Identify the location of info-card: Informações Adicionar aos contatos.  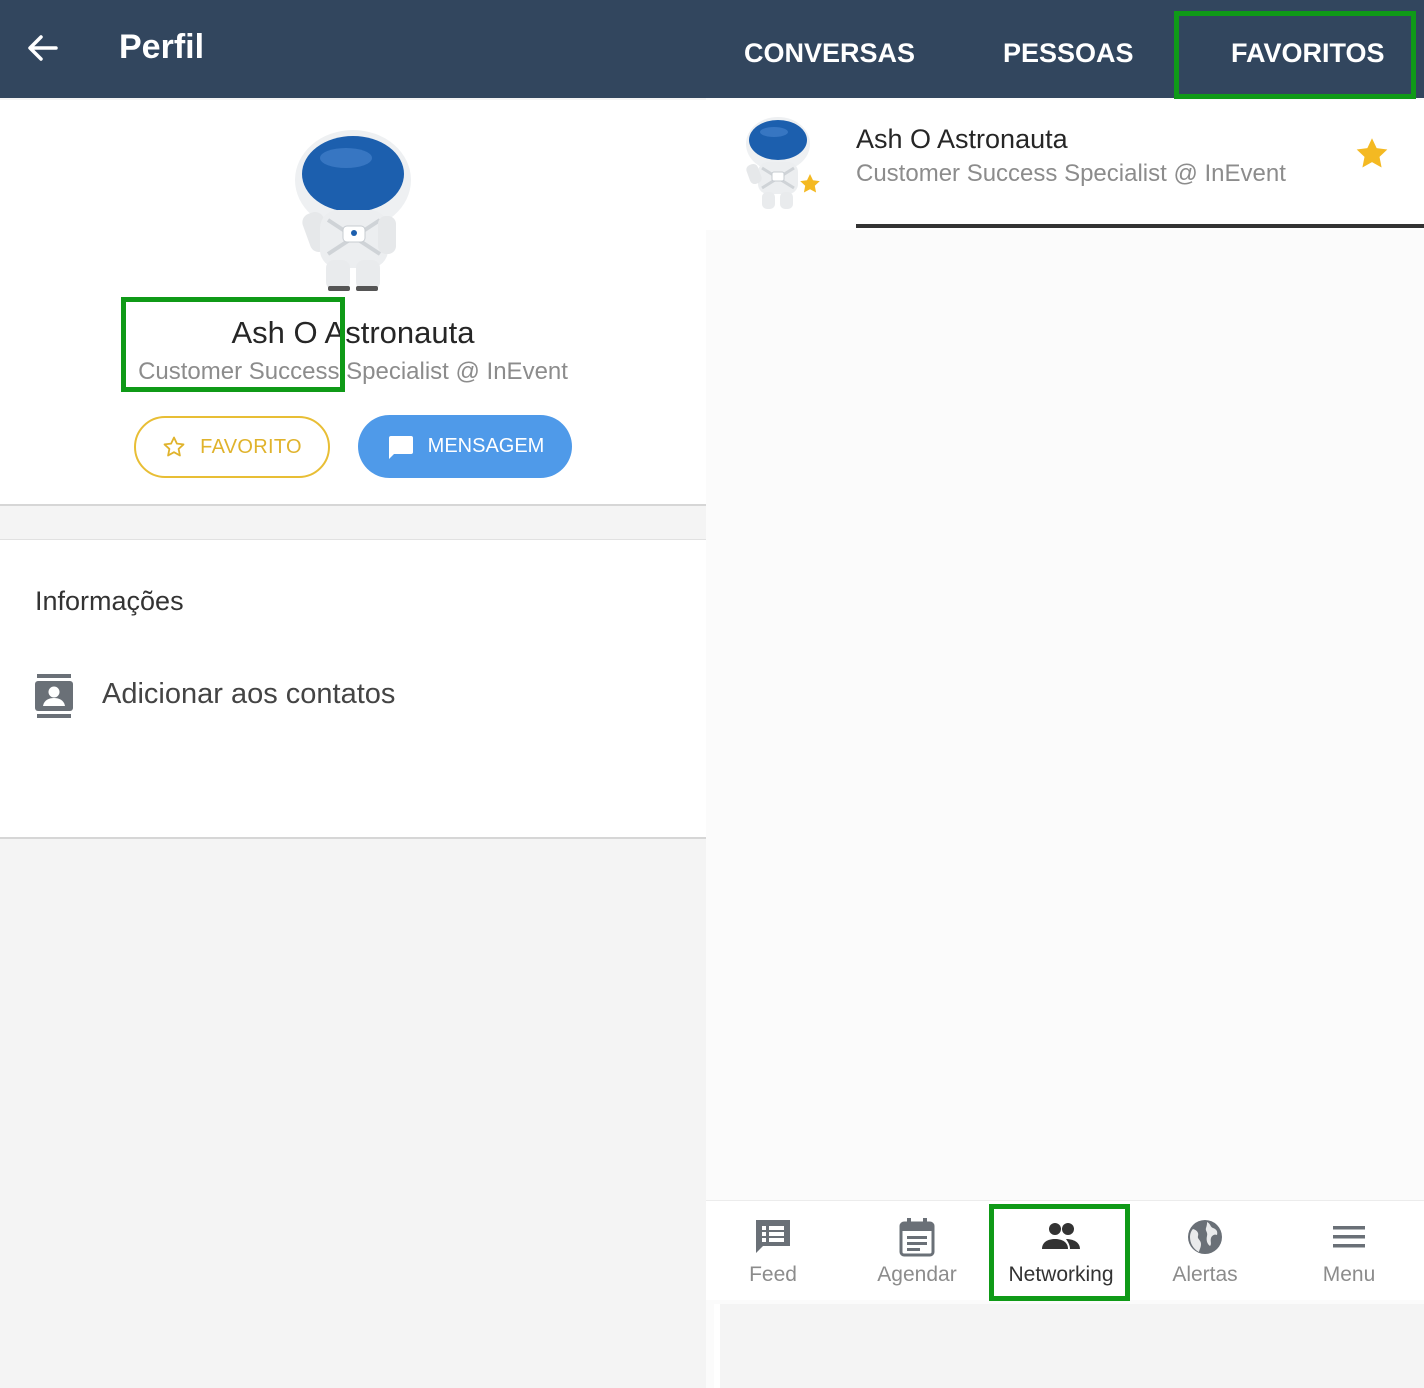
(353, 689).